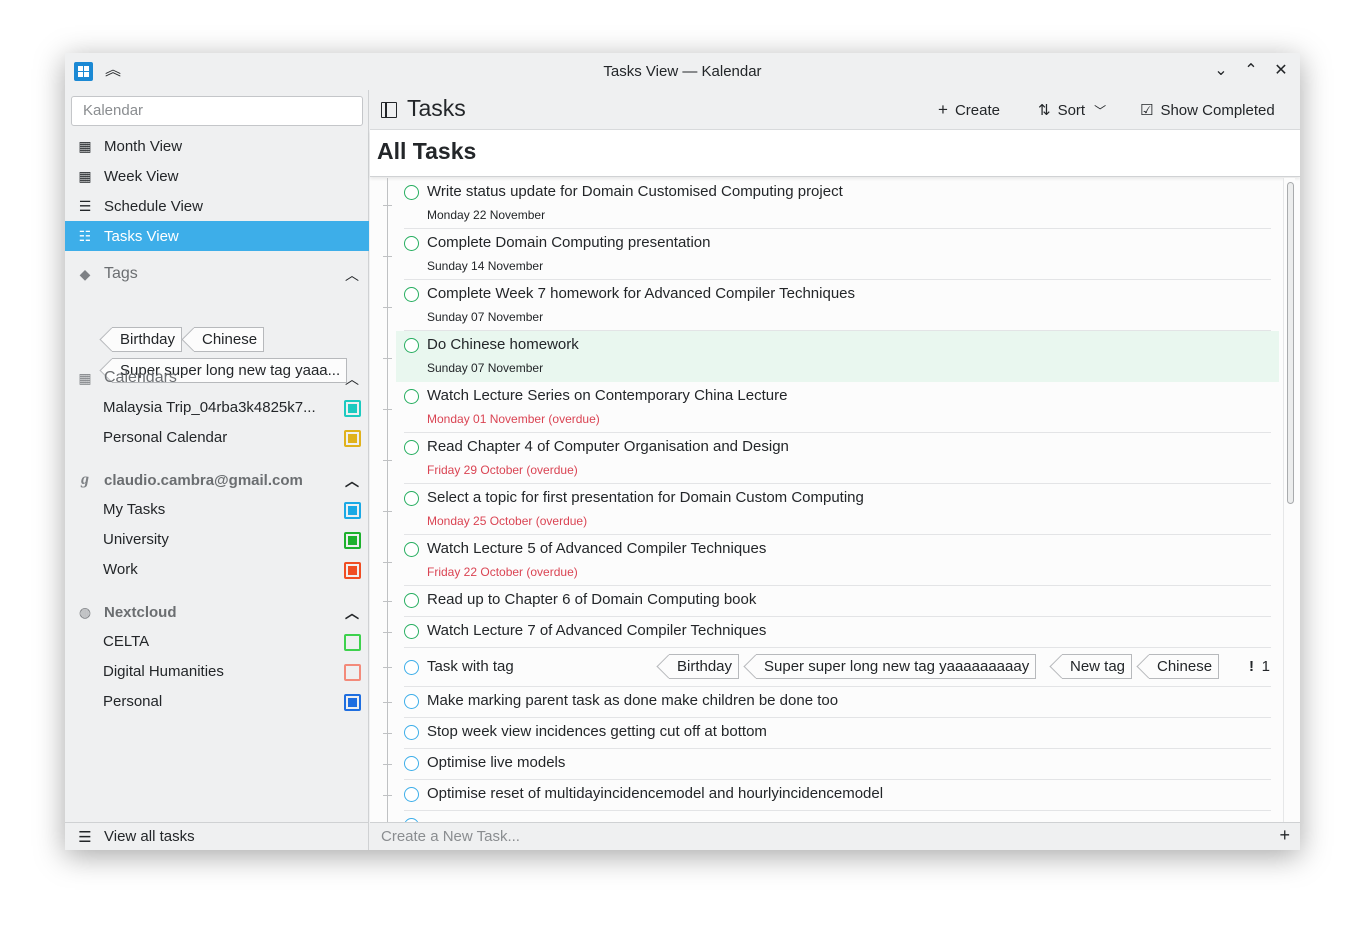 This screenshot has height=927, width=1365. What do you see at coordinates (389, 110) in the screenshot?
I see `sidebar-toggle-icon` at bounding box center [389, 110].